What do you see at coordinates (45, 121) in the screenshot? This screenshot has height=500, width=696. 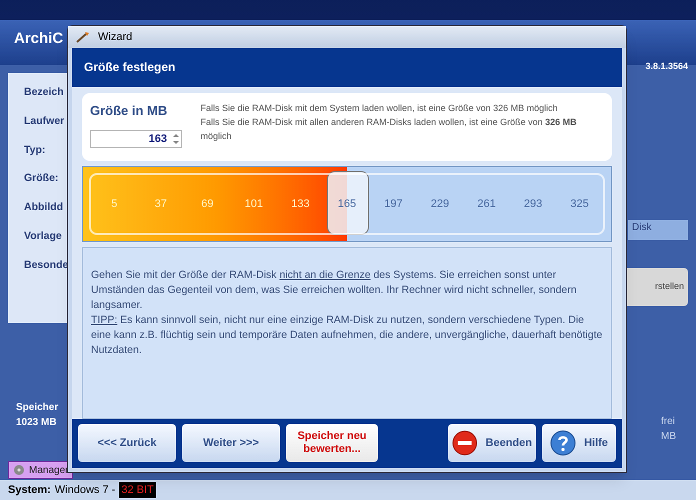 I see `field-label: Laufwer` at bounding box center [45, 121].